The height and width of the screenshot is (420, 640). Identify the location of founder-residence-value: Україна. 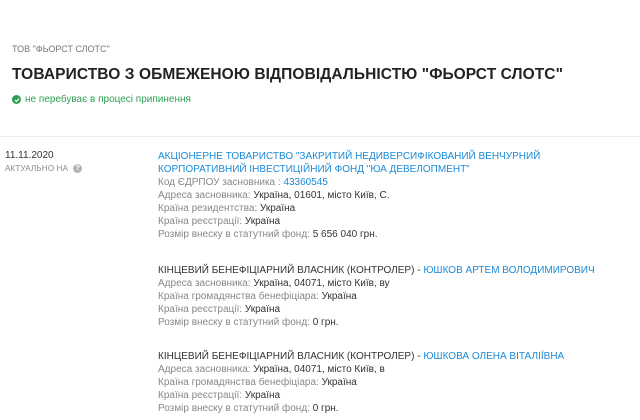
(277, 208).